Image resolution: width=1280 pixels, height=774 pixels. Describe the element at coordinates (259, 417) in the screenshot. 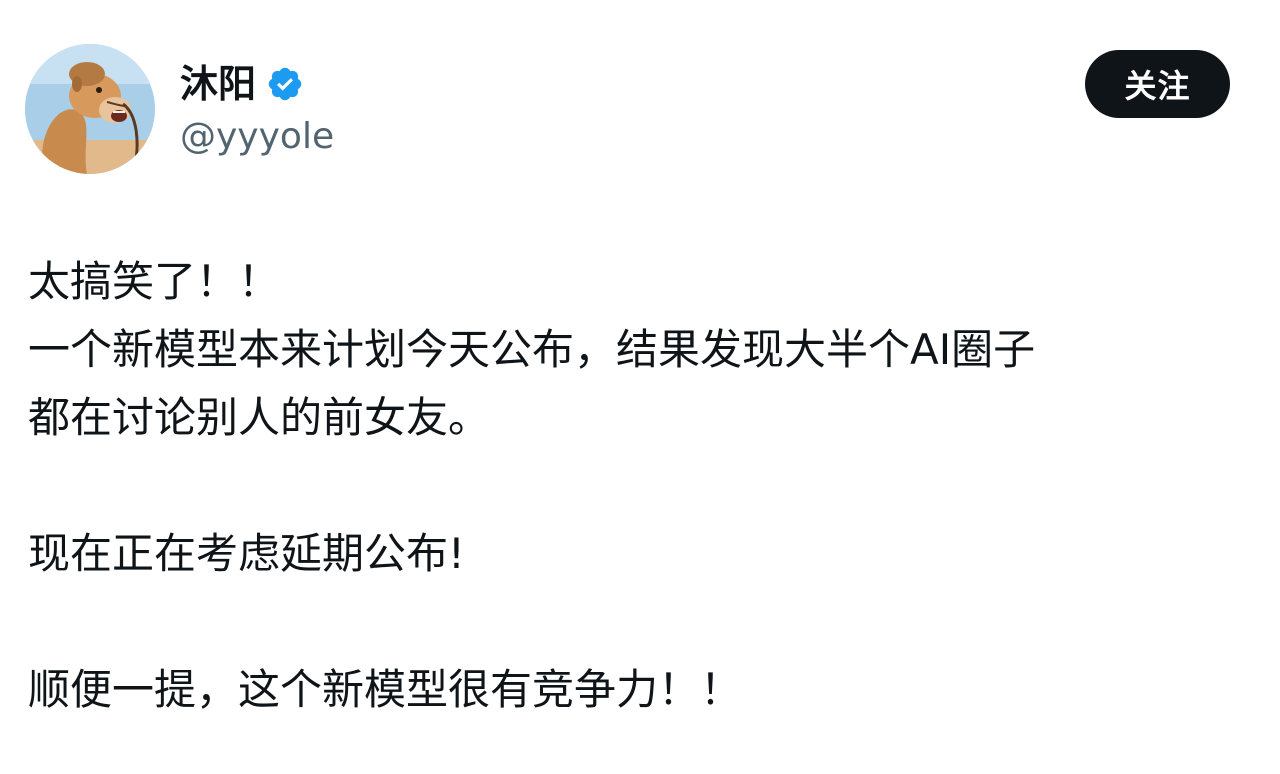

I see `tweet-line: 都在讨论别人的前女友。` at that location.